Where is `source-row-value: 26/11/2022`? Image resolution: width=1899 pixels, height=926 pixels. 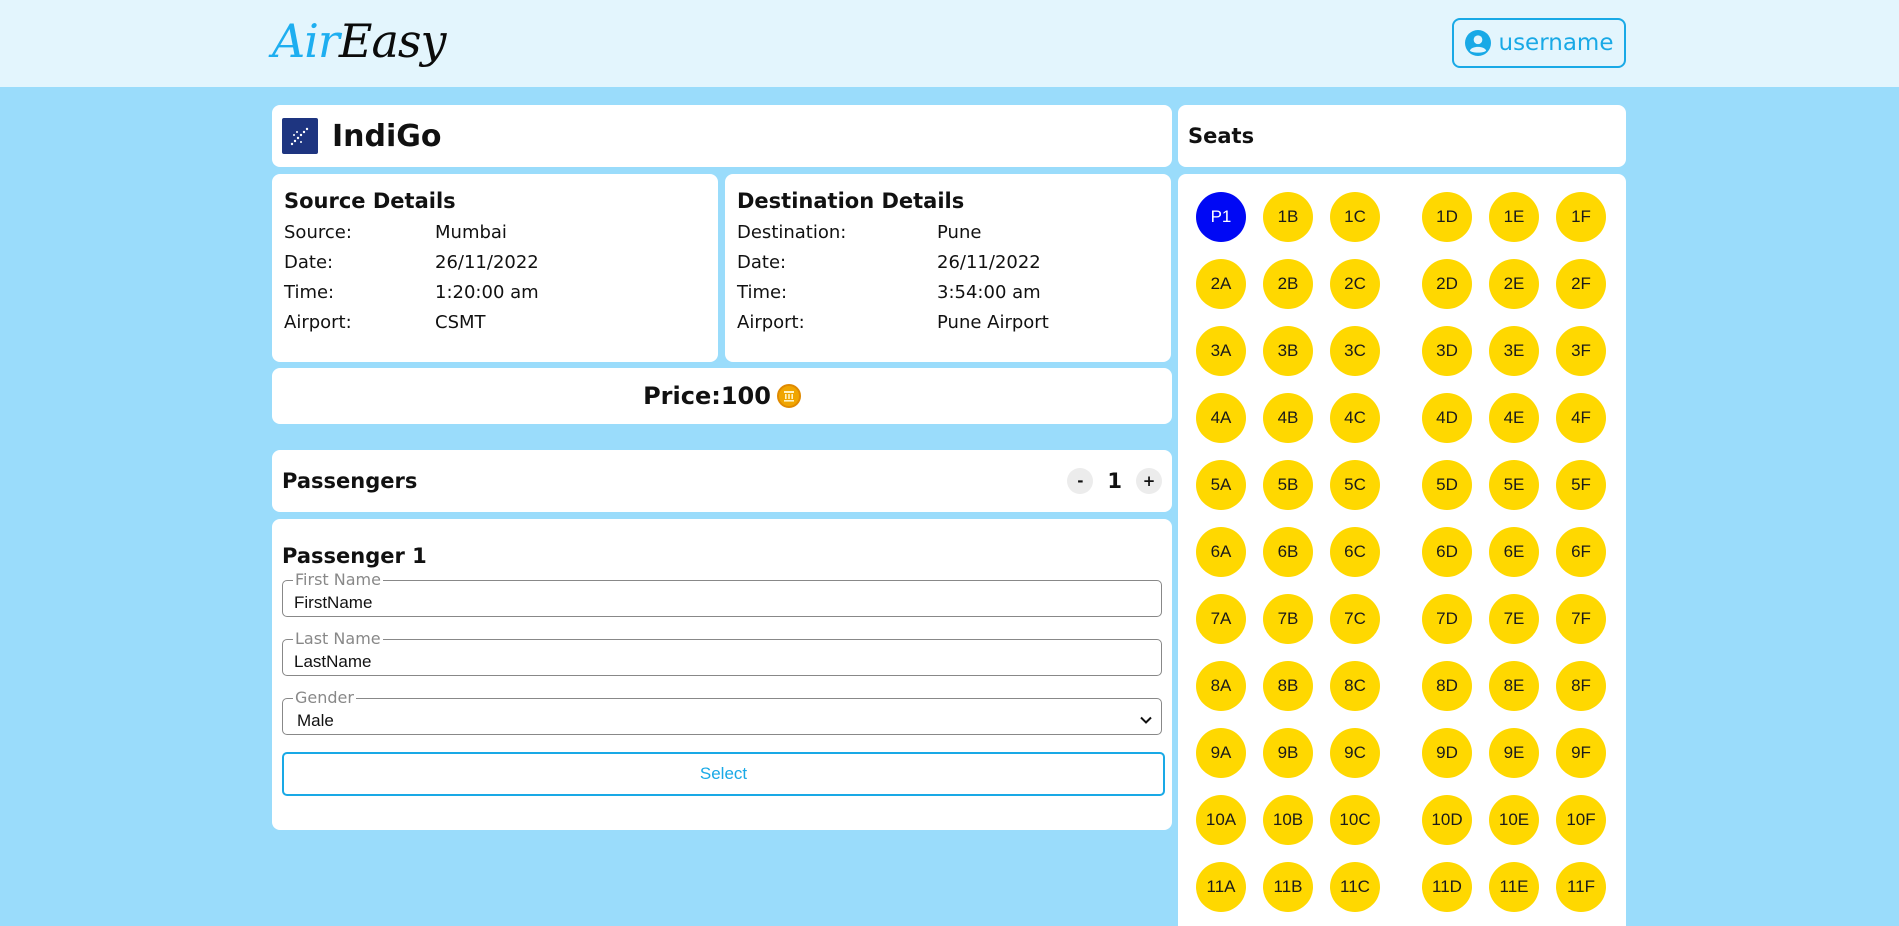
source-row-value: 26/11/2022 is located at coordinates (487, 262).